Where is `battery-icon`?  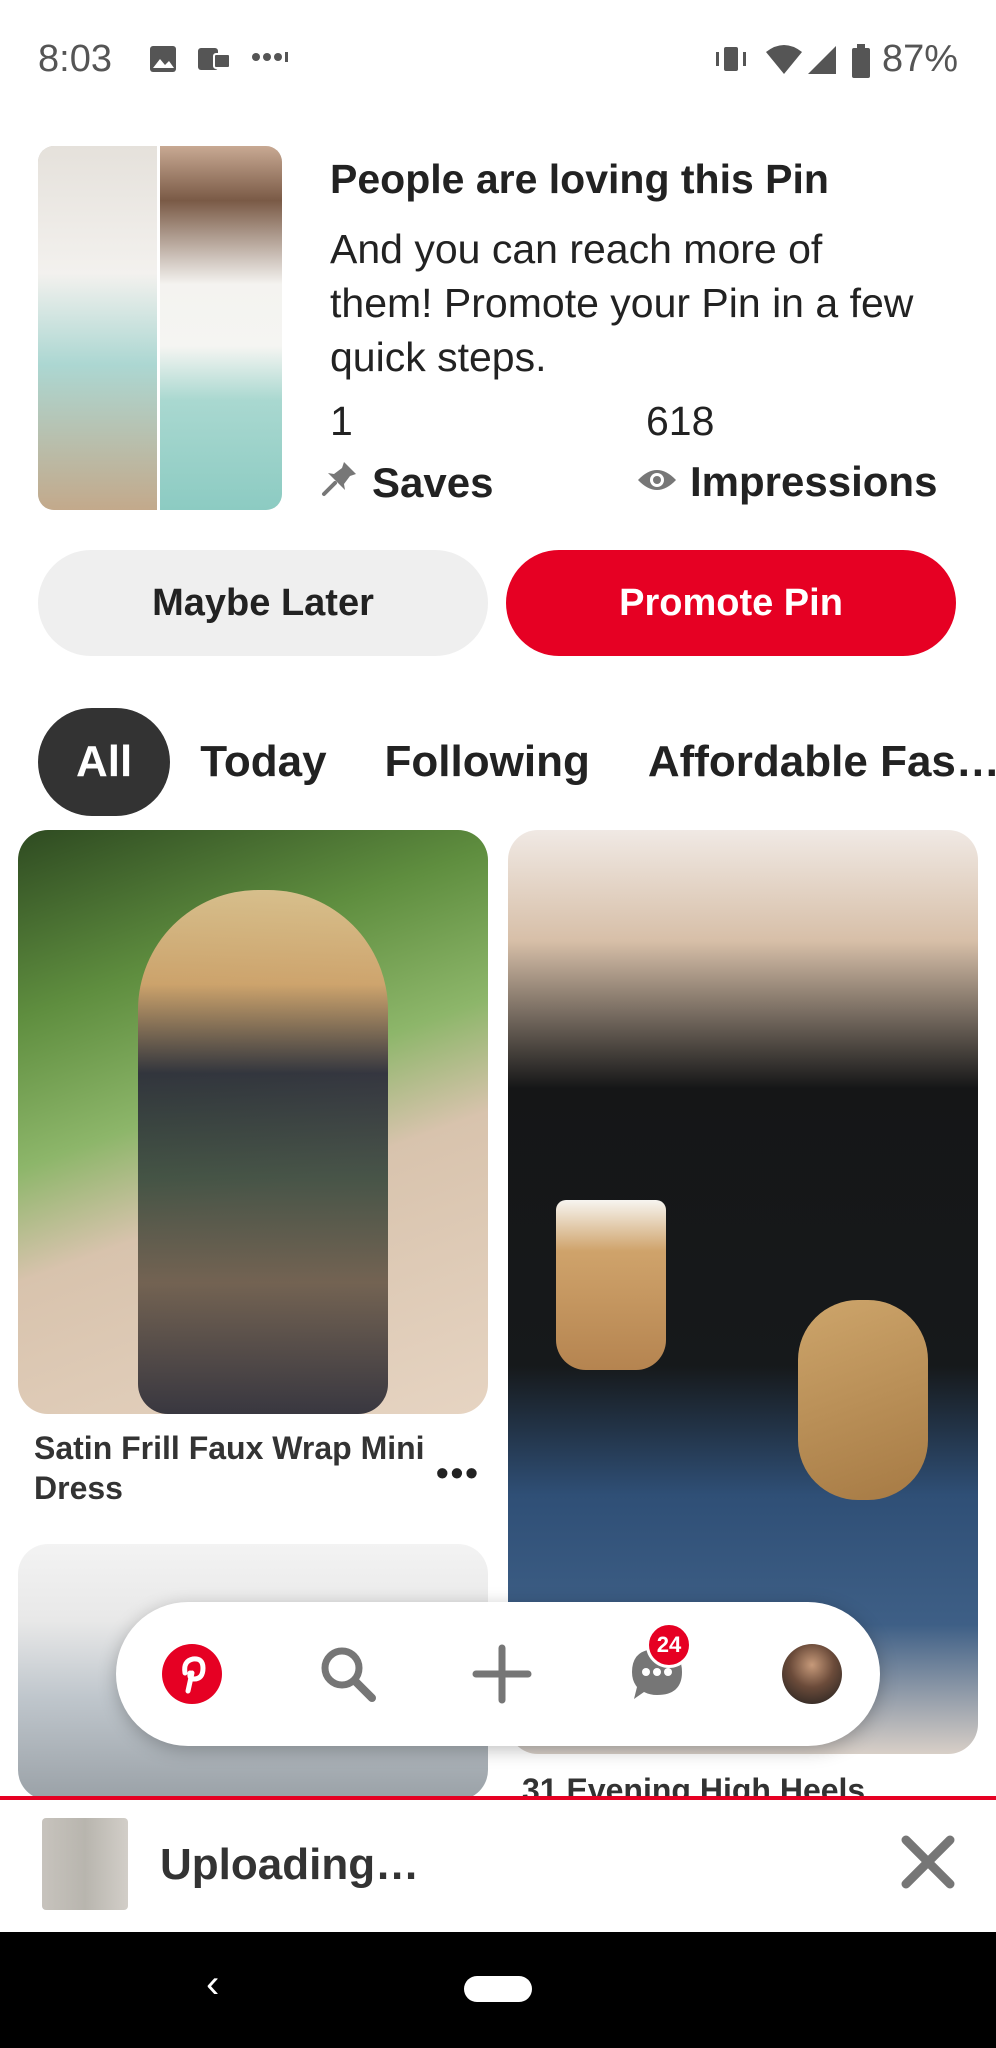 battery-icon is located at coordinates (861, 63).